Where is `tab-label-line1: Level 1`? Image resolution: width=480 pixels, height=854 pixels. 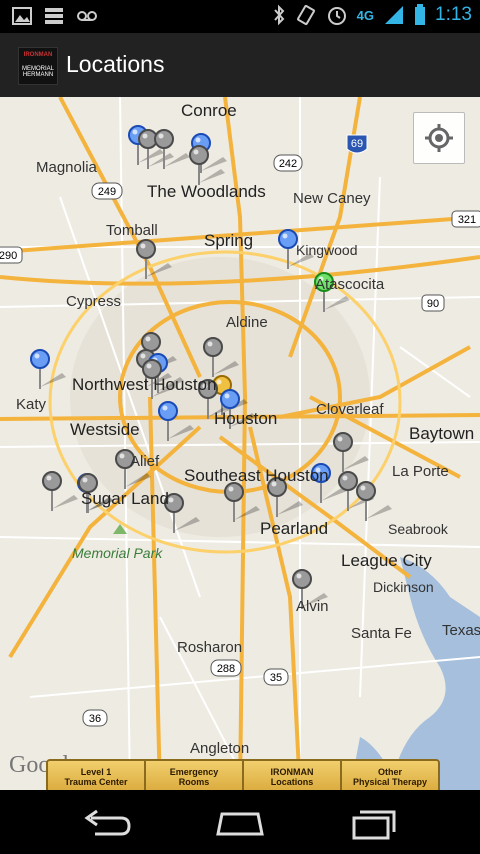
tab-label-line1: Level 1 is located at coordinates (96, 772).